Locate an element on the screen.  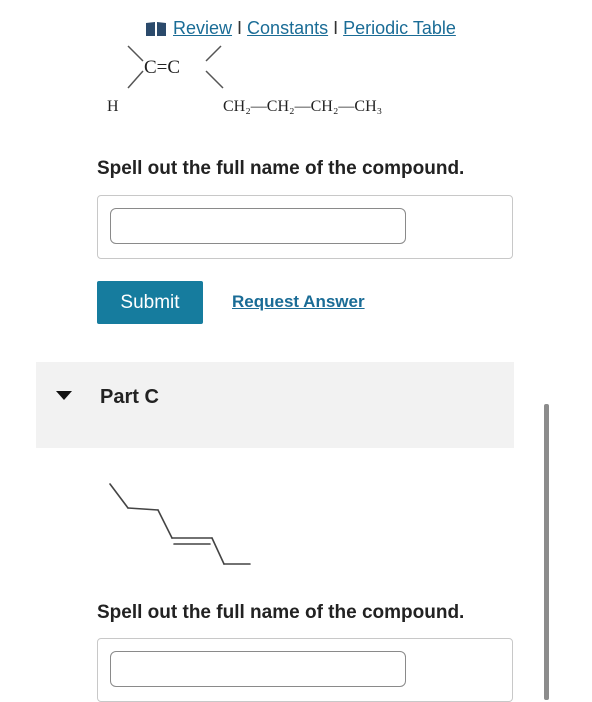
constants-link: Constants is located at coordinates (287, 28).